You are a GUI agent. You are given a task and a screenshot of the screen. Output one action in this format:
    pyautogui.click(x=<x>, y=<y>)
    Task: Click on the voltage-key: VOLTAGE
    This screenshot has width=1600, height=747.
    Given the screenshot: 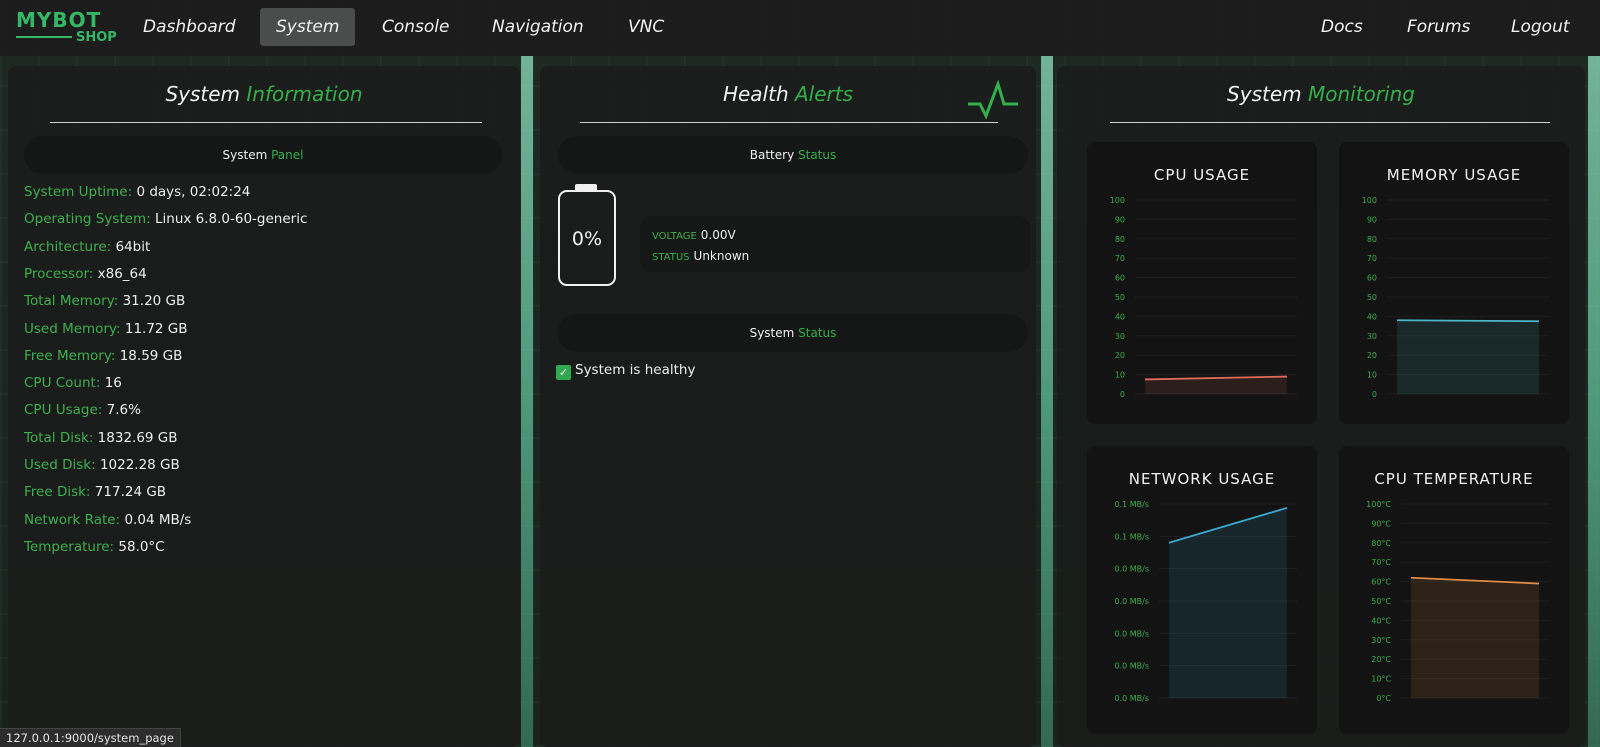 What is the action you would take?
    pyautogui.click(x=674, y=236)
    